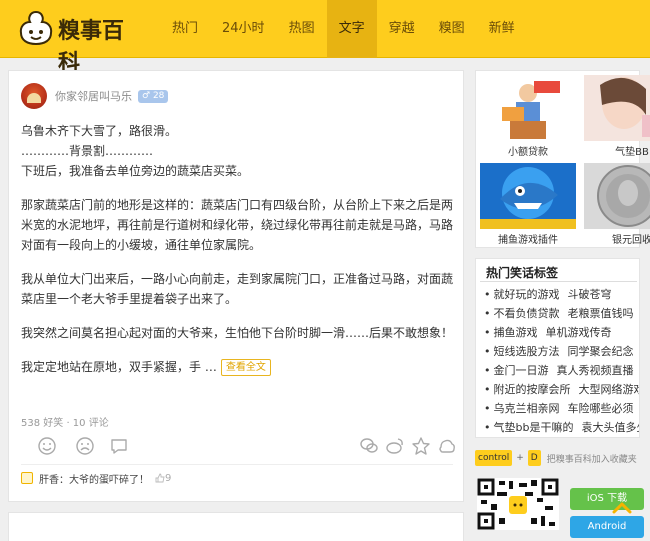 The image size is (650, 541). What do you see at coordinates (243, 29) in the screenshot?
I see `nav-24h: 24小时` at bounding box center [243, 29].